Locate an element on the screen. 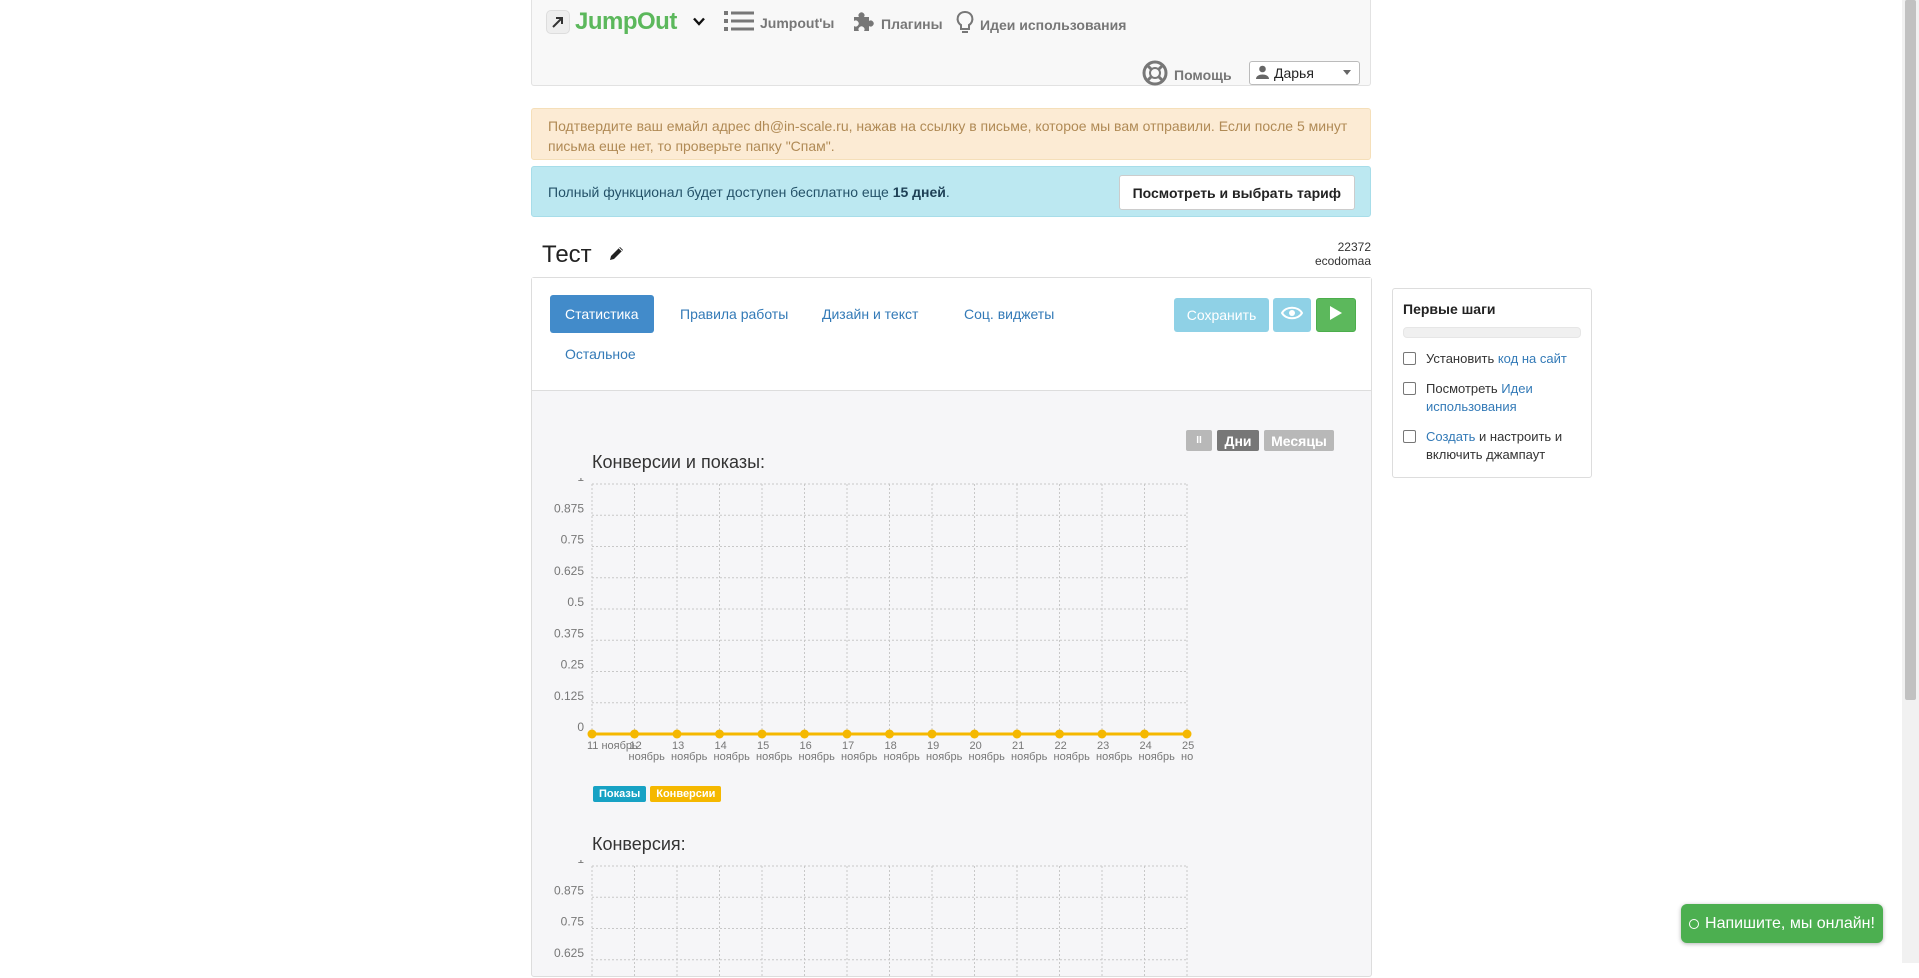 The height and width of the screenshot is (978, 1919). tab-design: Дизайн и текст is located at coordinates (870, 314).